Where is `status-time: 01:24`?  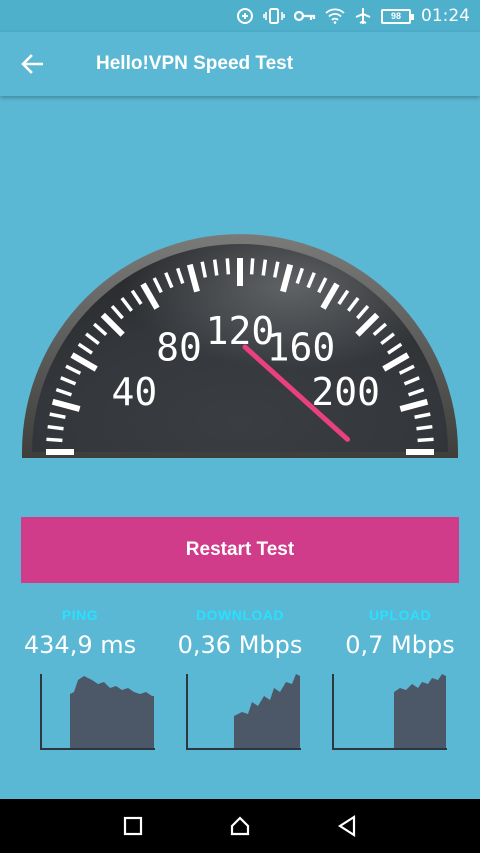 status-time: 01:24 is located at coordinates (445, 16).